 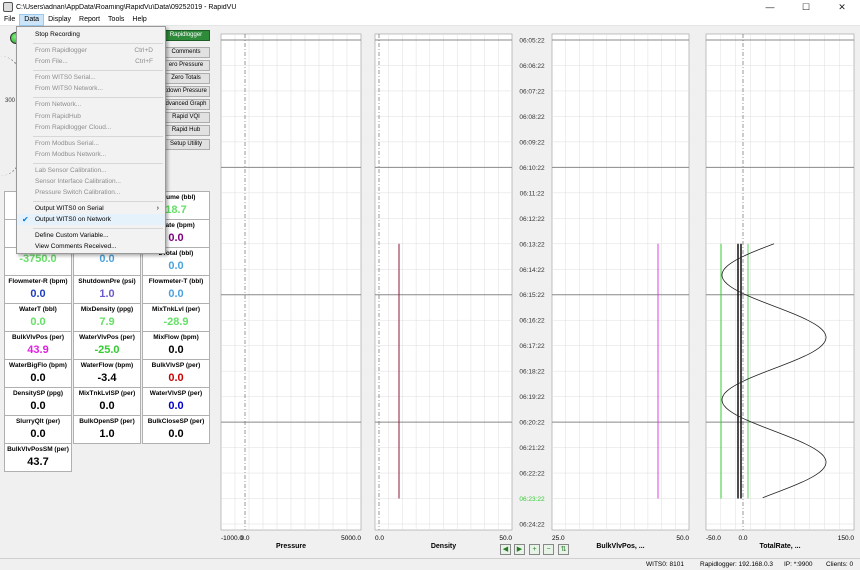 What do you see at coordinates (186, 91) in the screenshot?
I see `shutdown-pressure-button: tdown Pressure` at bounding box center [186, 91].